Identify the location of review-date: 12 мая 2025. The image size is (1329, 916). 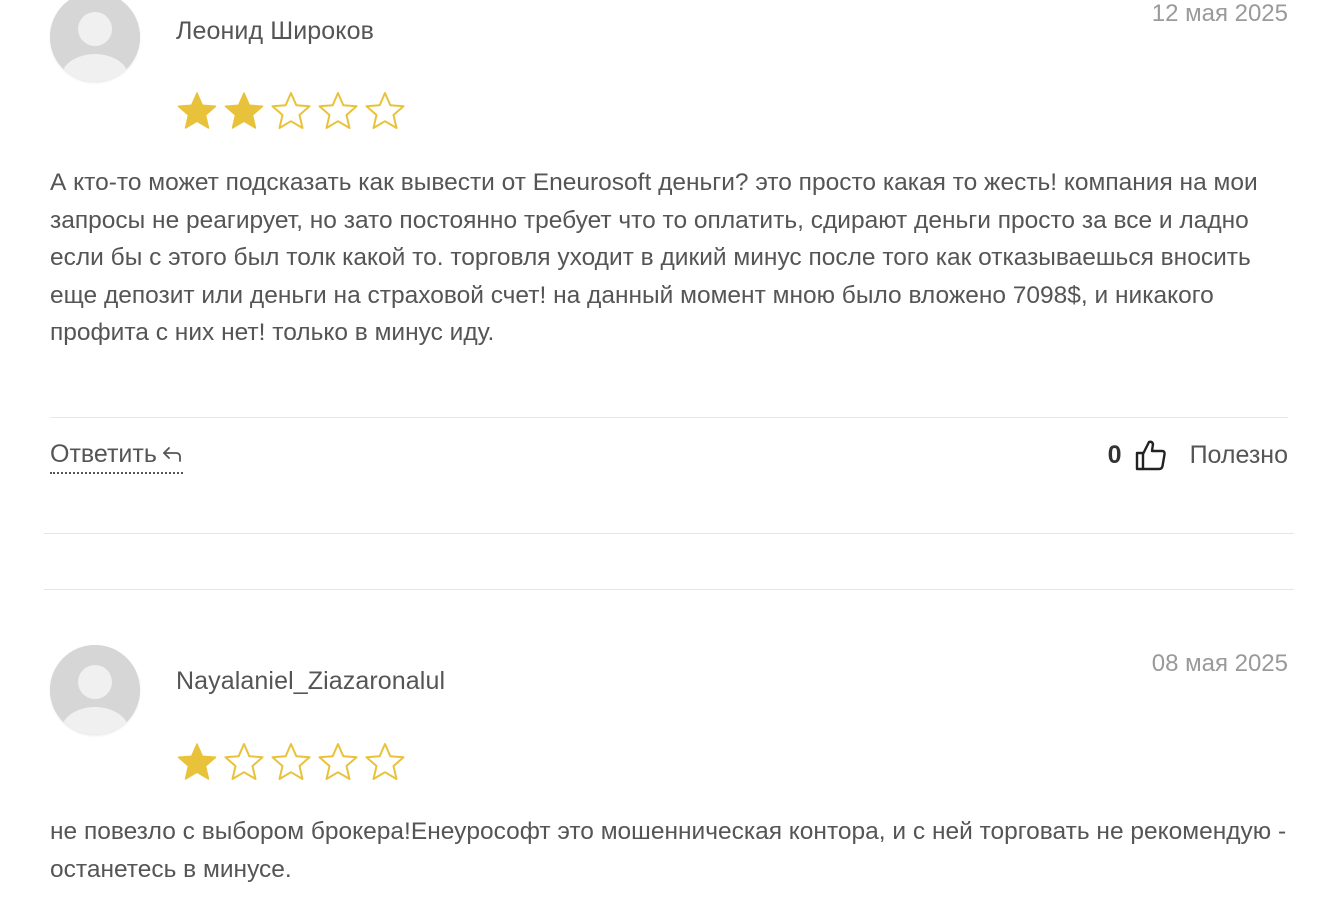
(1219, 13).